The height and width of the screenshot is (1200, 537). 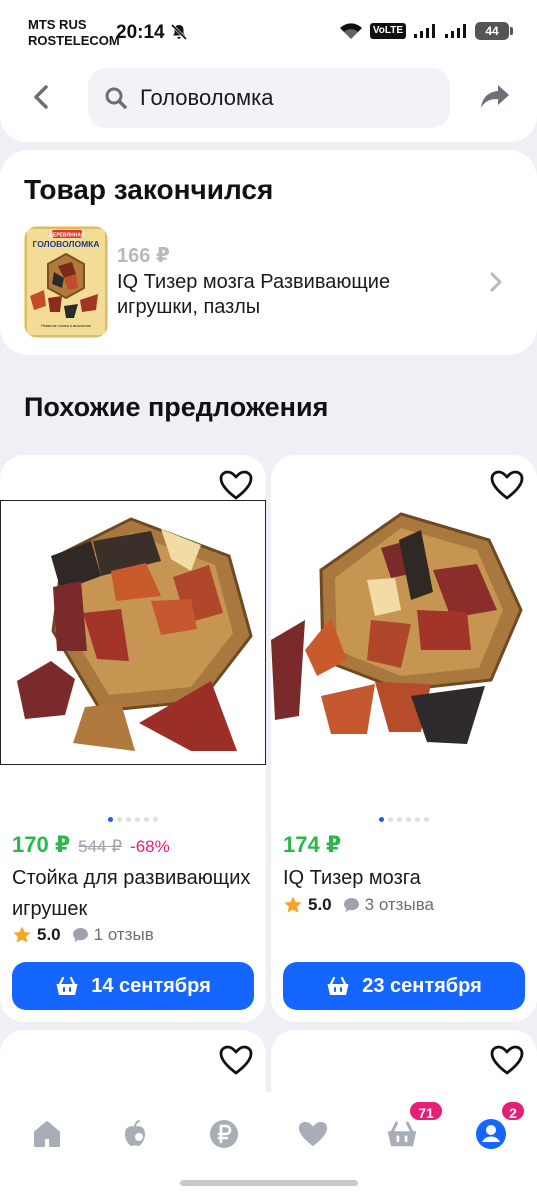 What do you see at coordinates (41, 844) in the screenshot?
I see `price: 170 ₽` at bounding box center [41, 844].